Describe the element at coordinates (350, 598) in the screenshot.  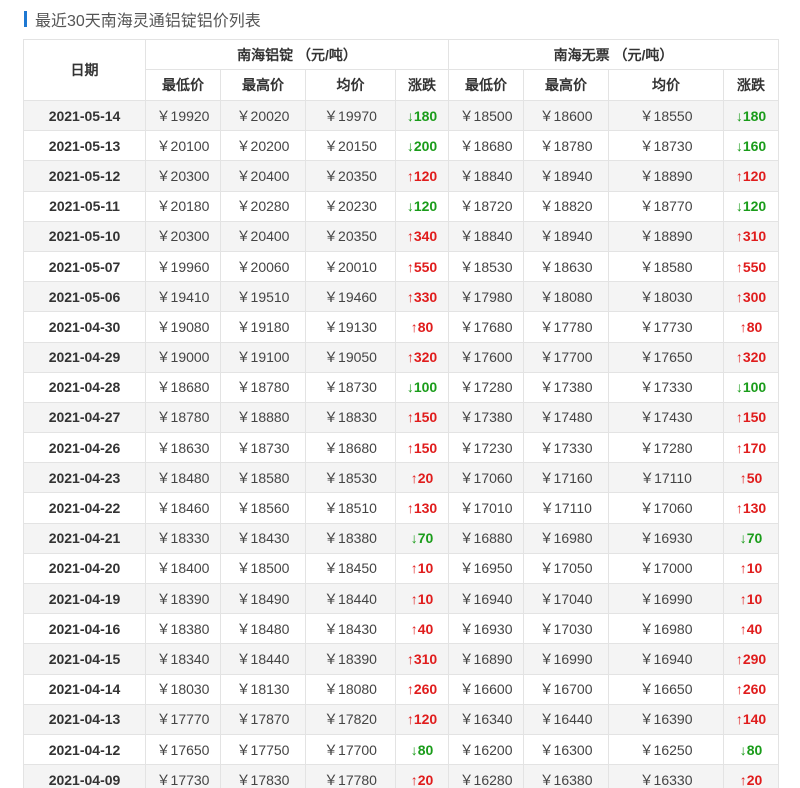
I see `ingot-avg-cell: ￥18440` at that location.